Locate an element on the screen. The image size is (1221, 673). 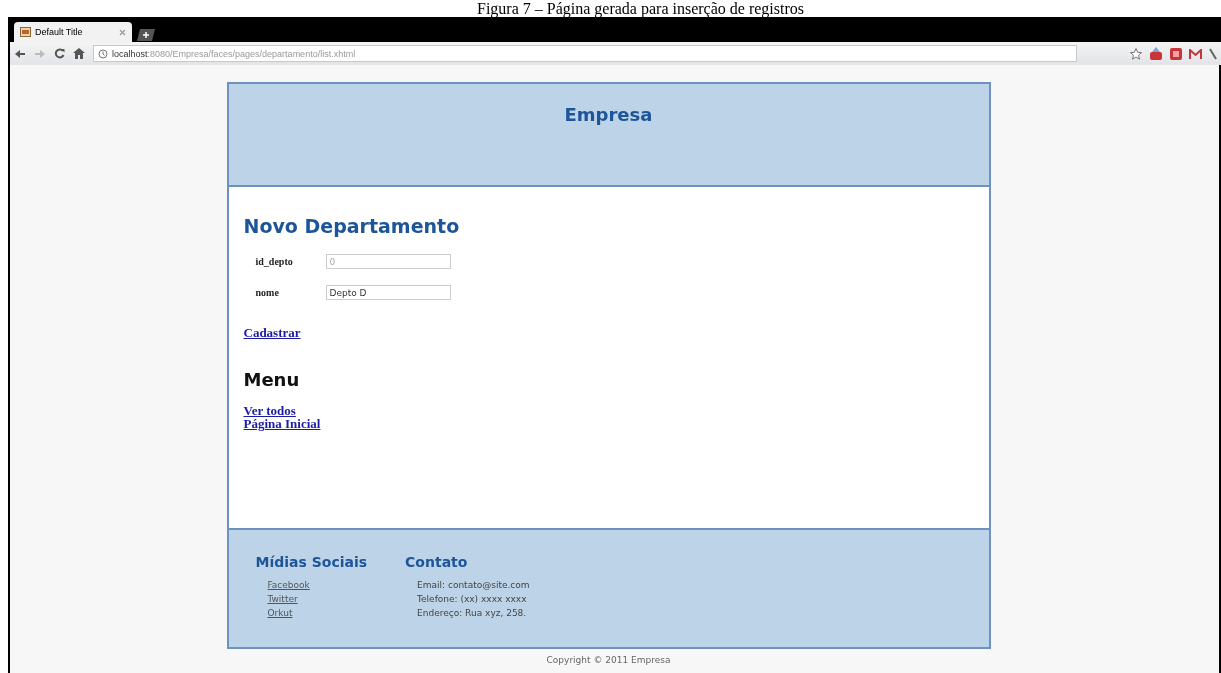
url-text: localhost:8080/Empresa/faces/pages/departamento/list.xhtml is located at coordinates (234, 53).